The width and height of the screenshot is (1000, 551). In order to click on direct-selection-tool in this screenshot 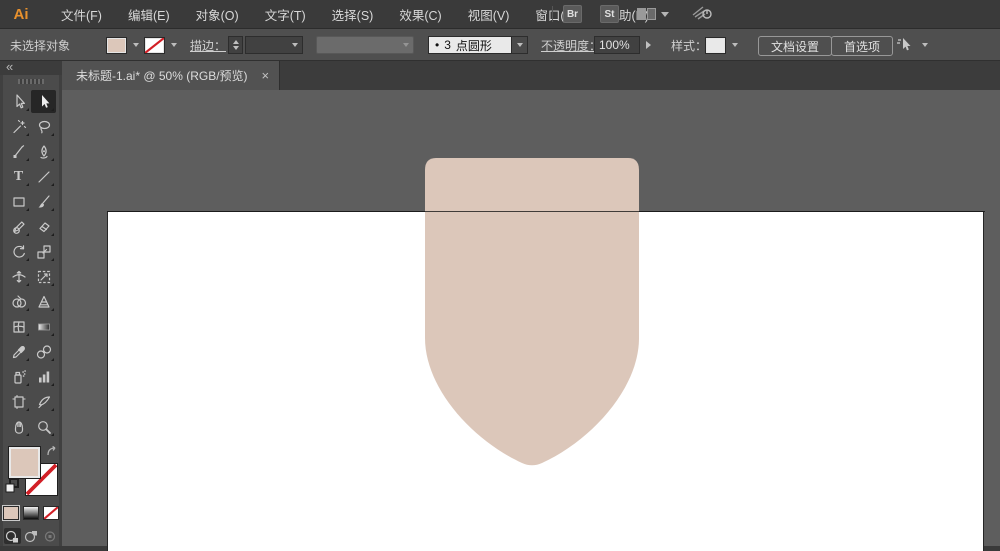, I will do `click(43, 101)`.